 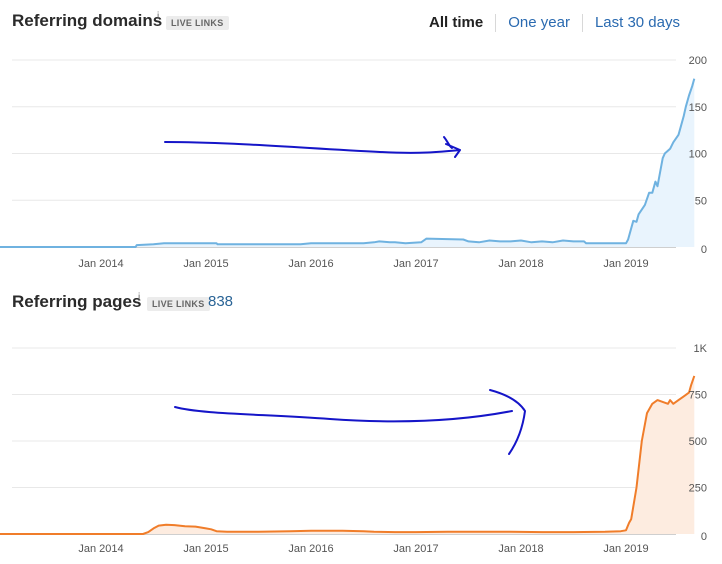 What do you see at coordinates (538, 23) in the screenshot?
I see `tab-one-year: One year` at bounding box center [538, 23].